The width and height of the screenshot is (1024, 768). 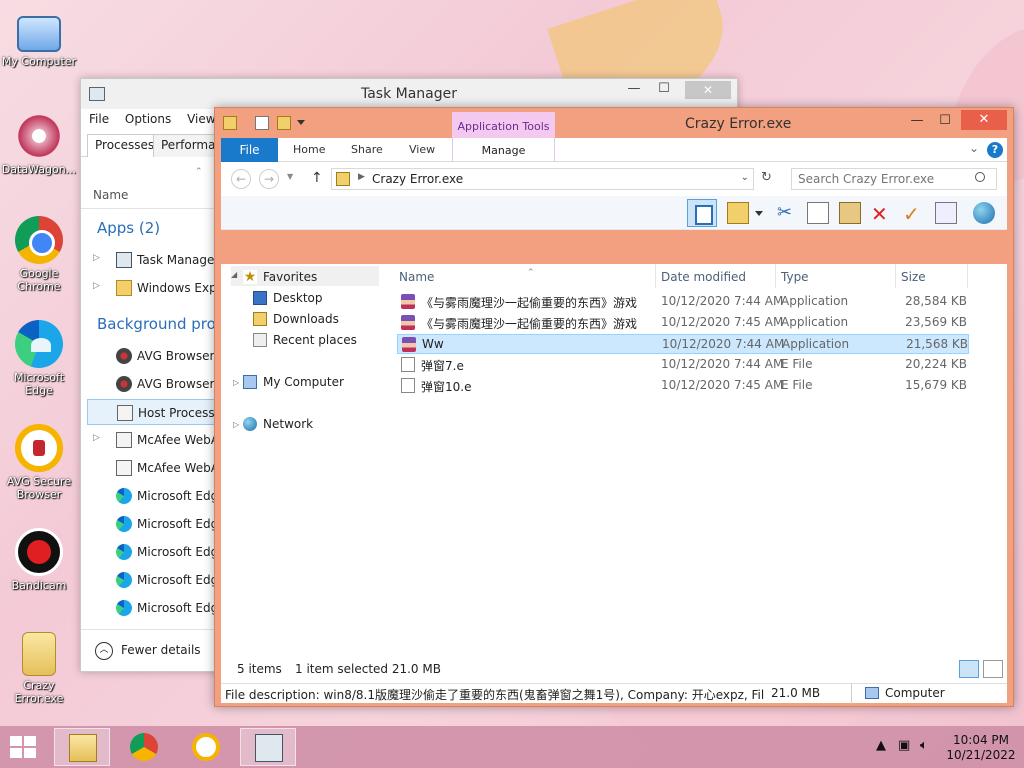 What do you see at coordinates (24, 748) in the screenshot?
I see `start-button` at bounding box center [24, 748].